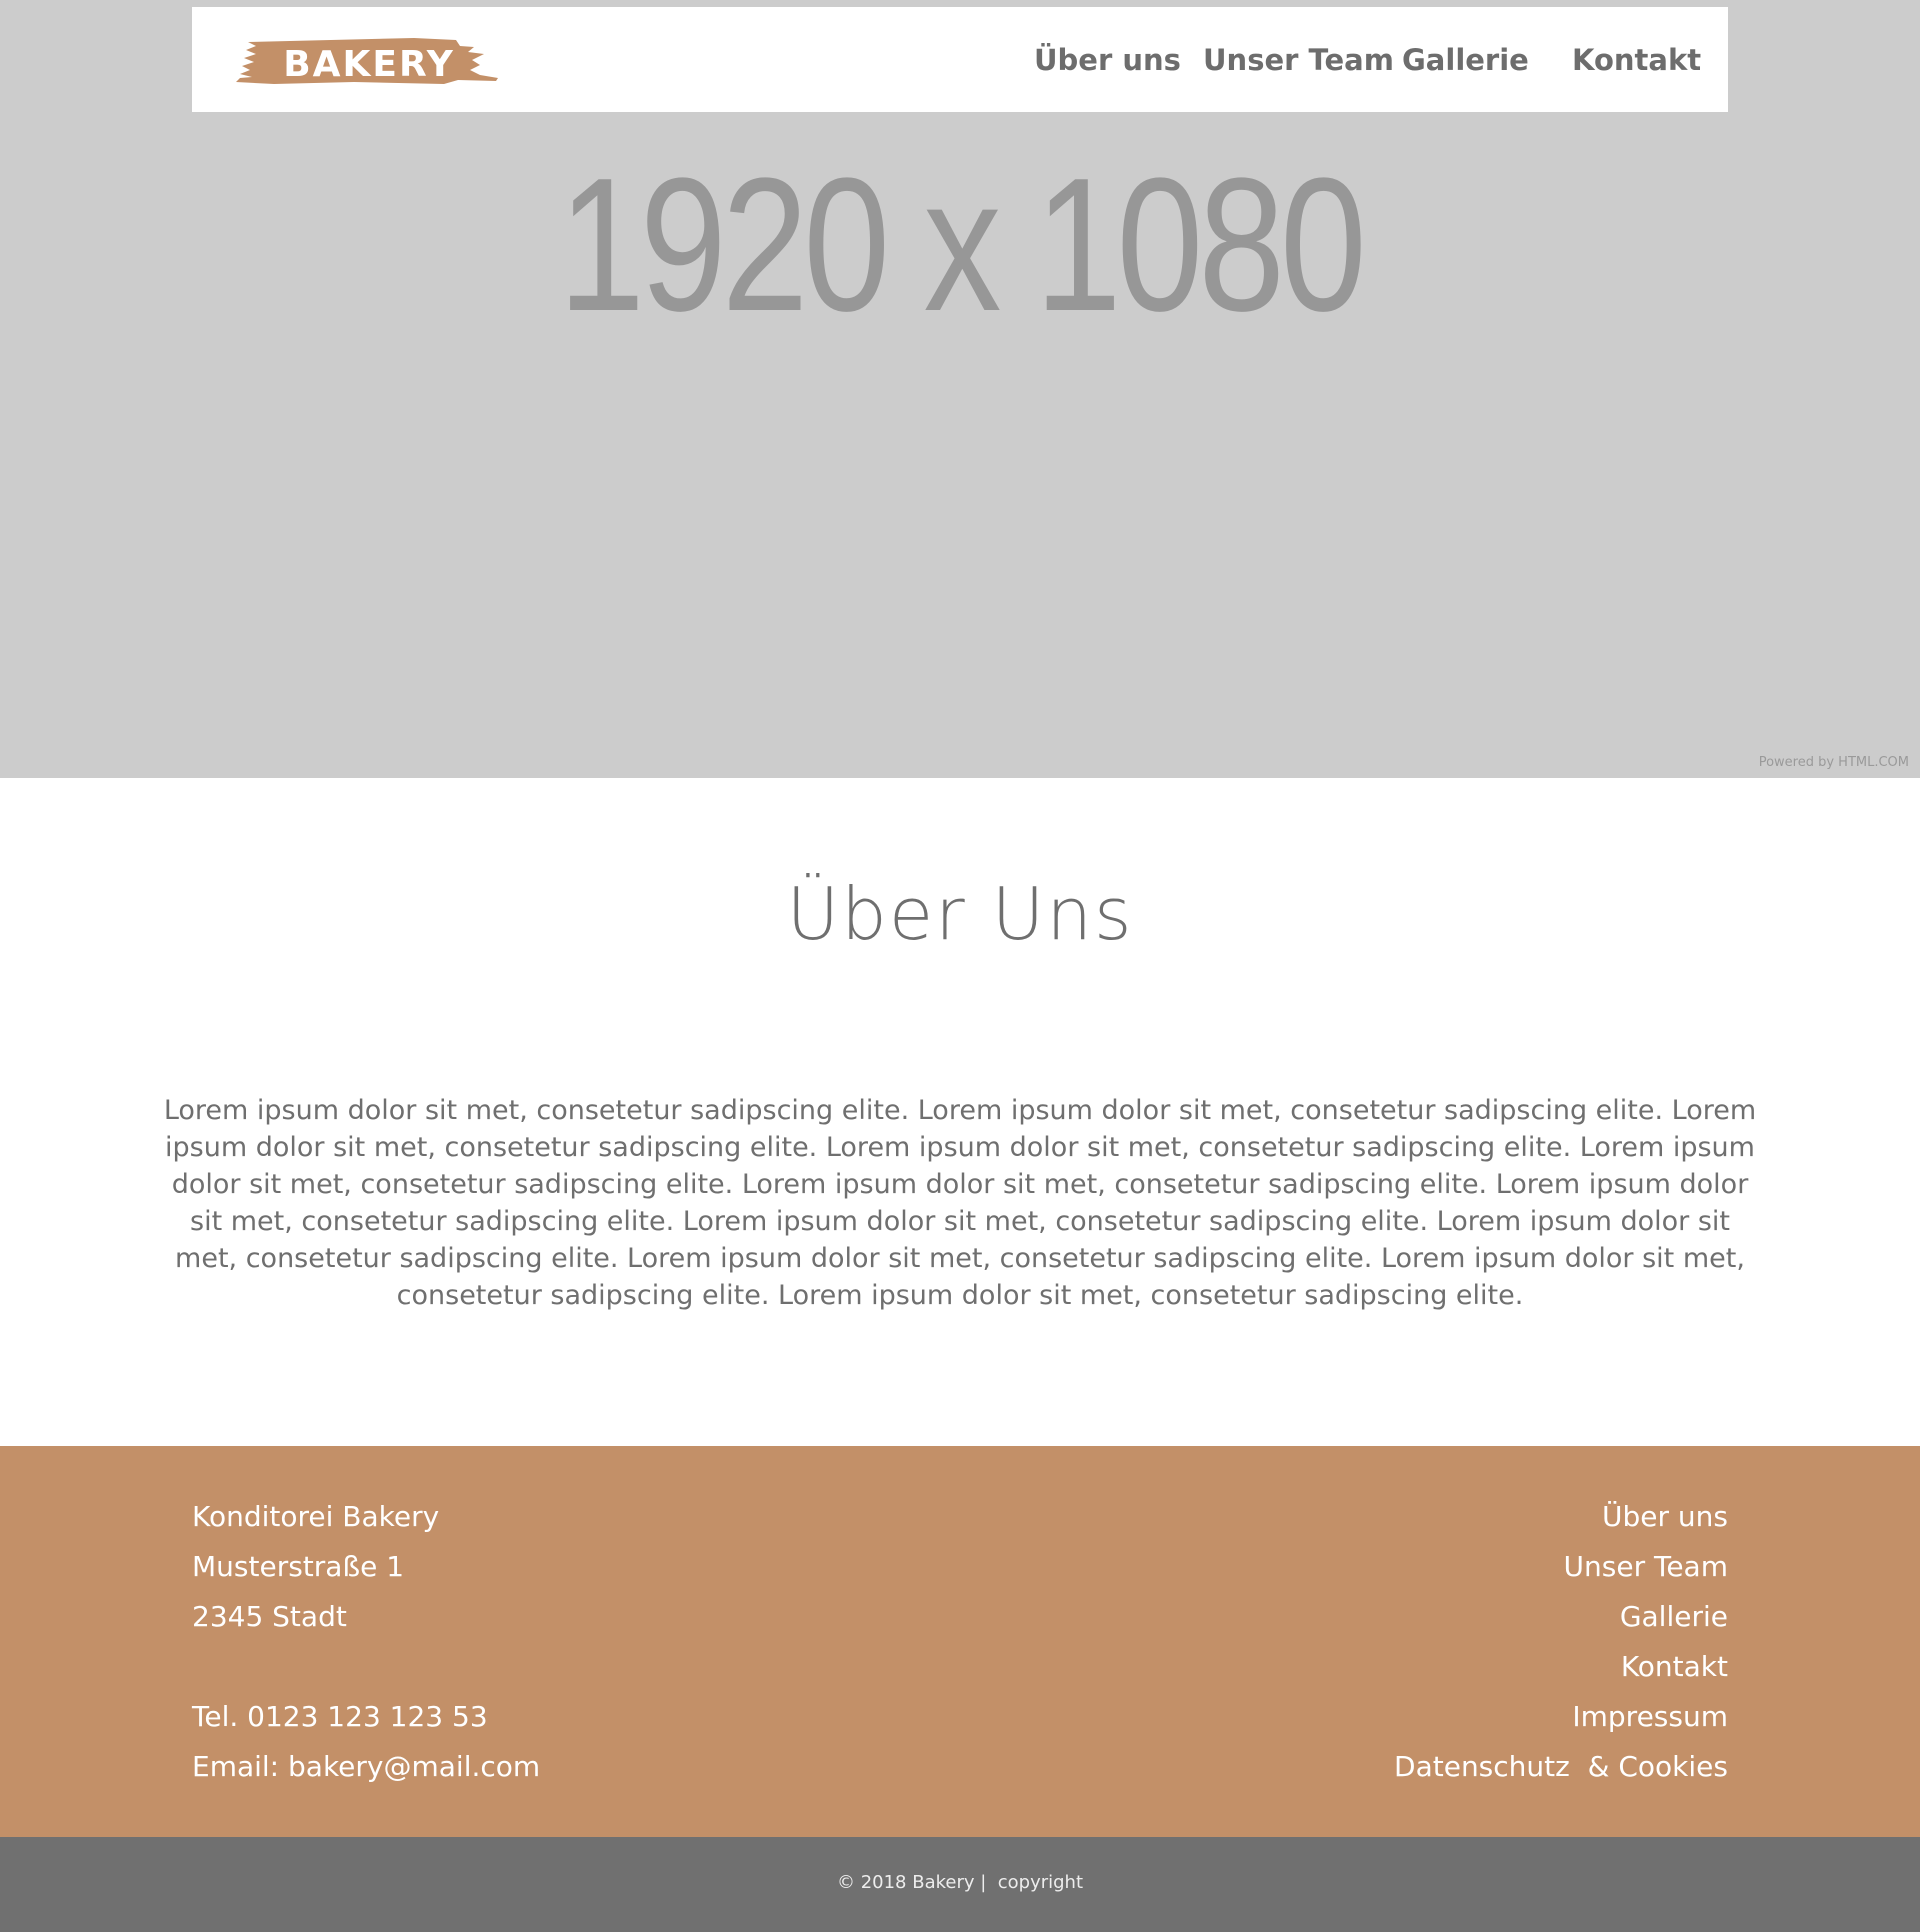  Describe the element at coordinates (1378, 1667) in the screenshot. I see `footer-link-kontakt: Kontakt` at that location.